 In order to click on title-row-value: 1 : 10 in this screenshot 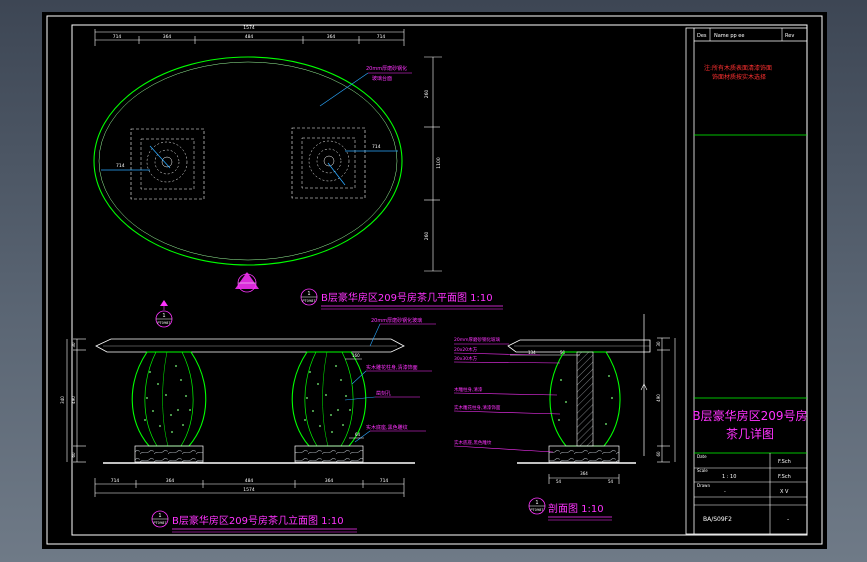, I will do `click(729, 477)`.